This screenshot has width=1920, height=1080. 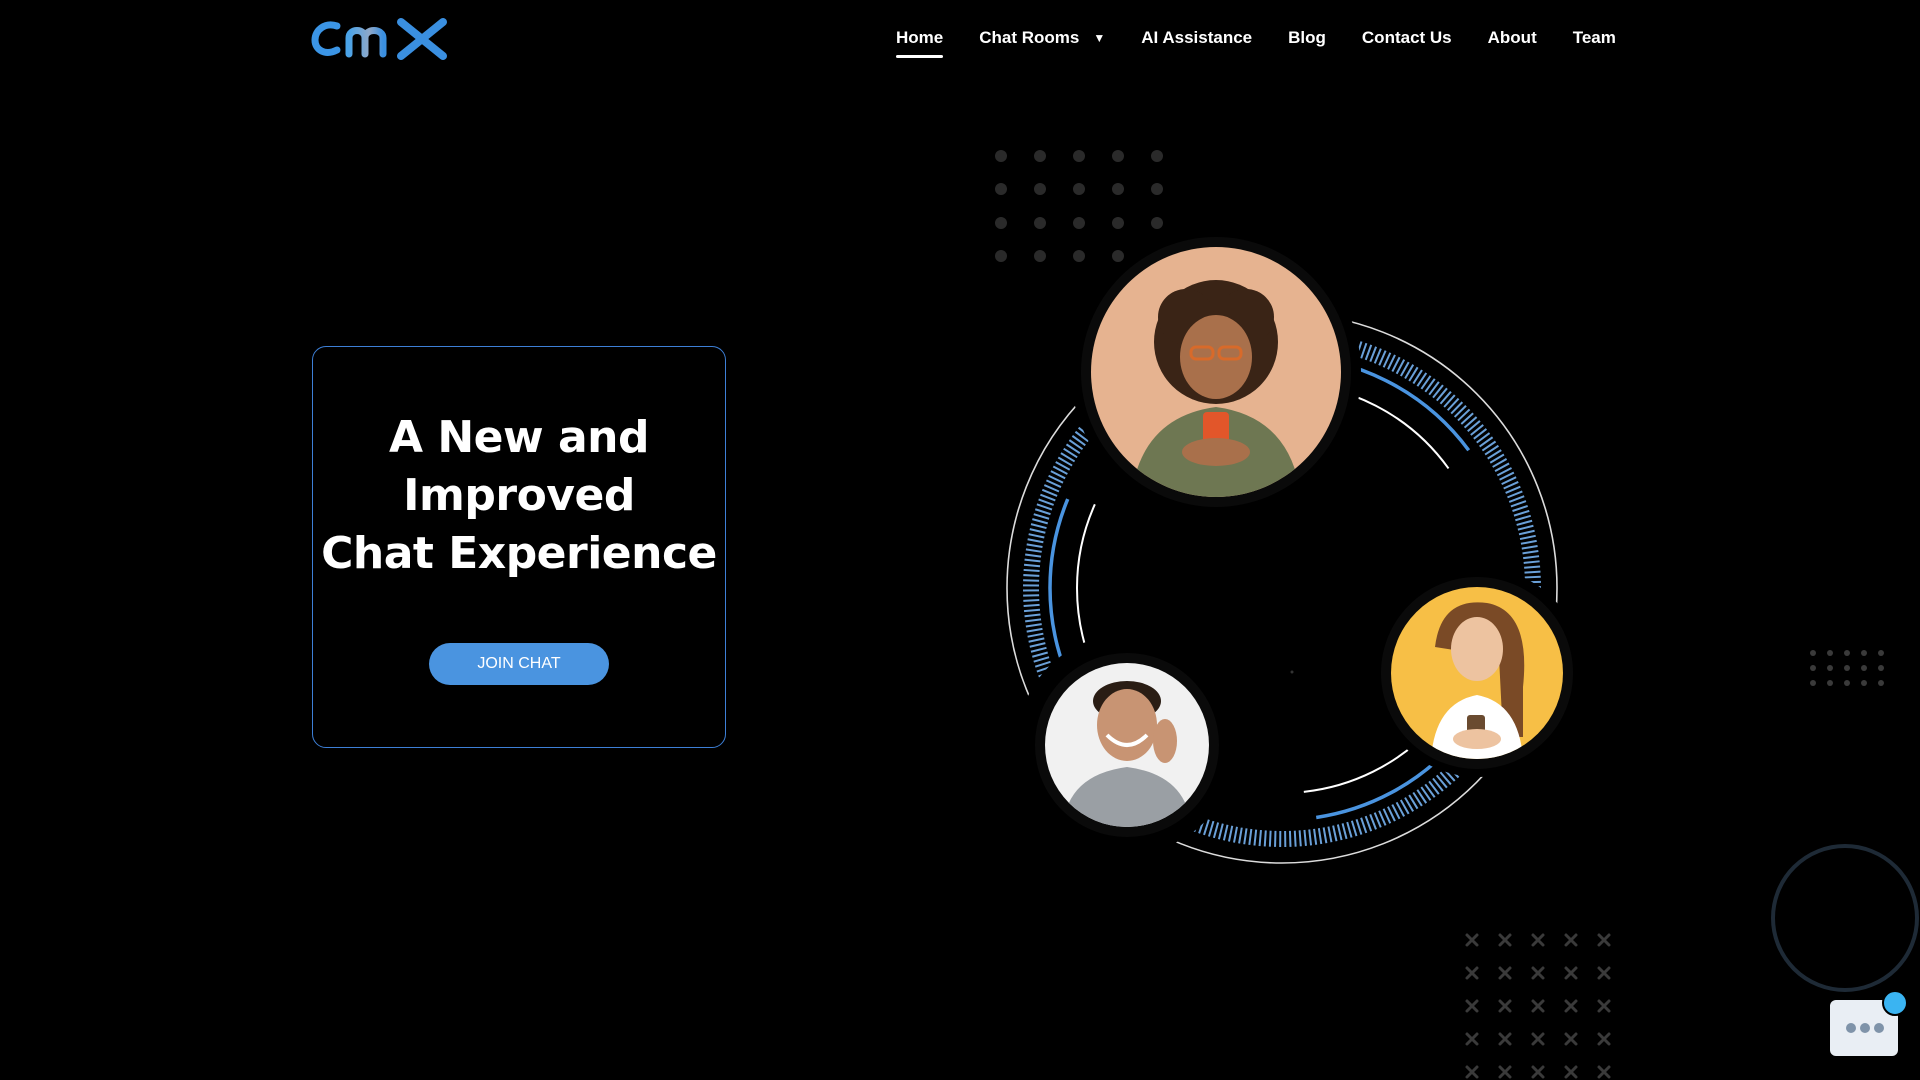 What do you see at coordinates (1127, 745) in the screenshot?
I see `man-on-phone-avatar` at bounding box center [1127, 745].